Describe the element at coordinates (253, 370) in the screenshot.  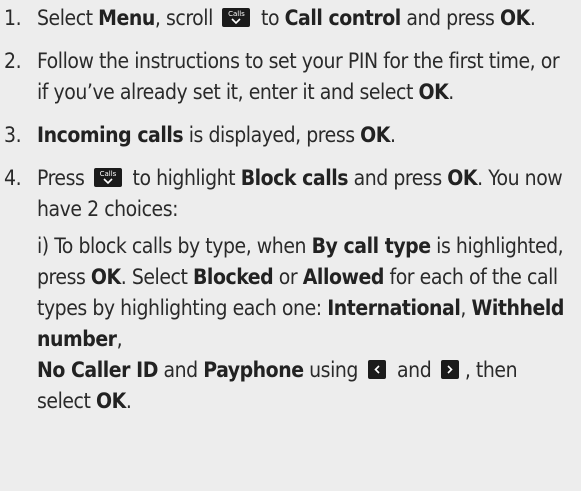
I see `payphone-label: Payphone` at that location.